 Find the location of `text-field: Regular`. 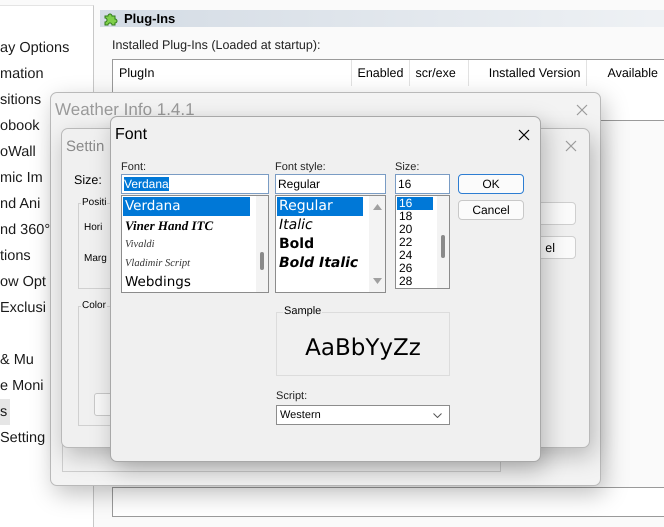

text-field: Regular is located at coordinates (330, 184).